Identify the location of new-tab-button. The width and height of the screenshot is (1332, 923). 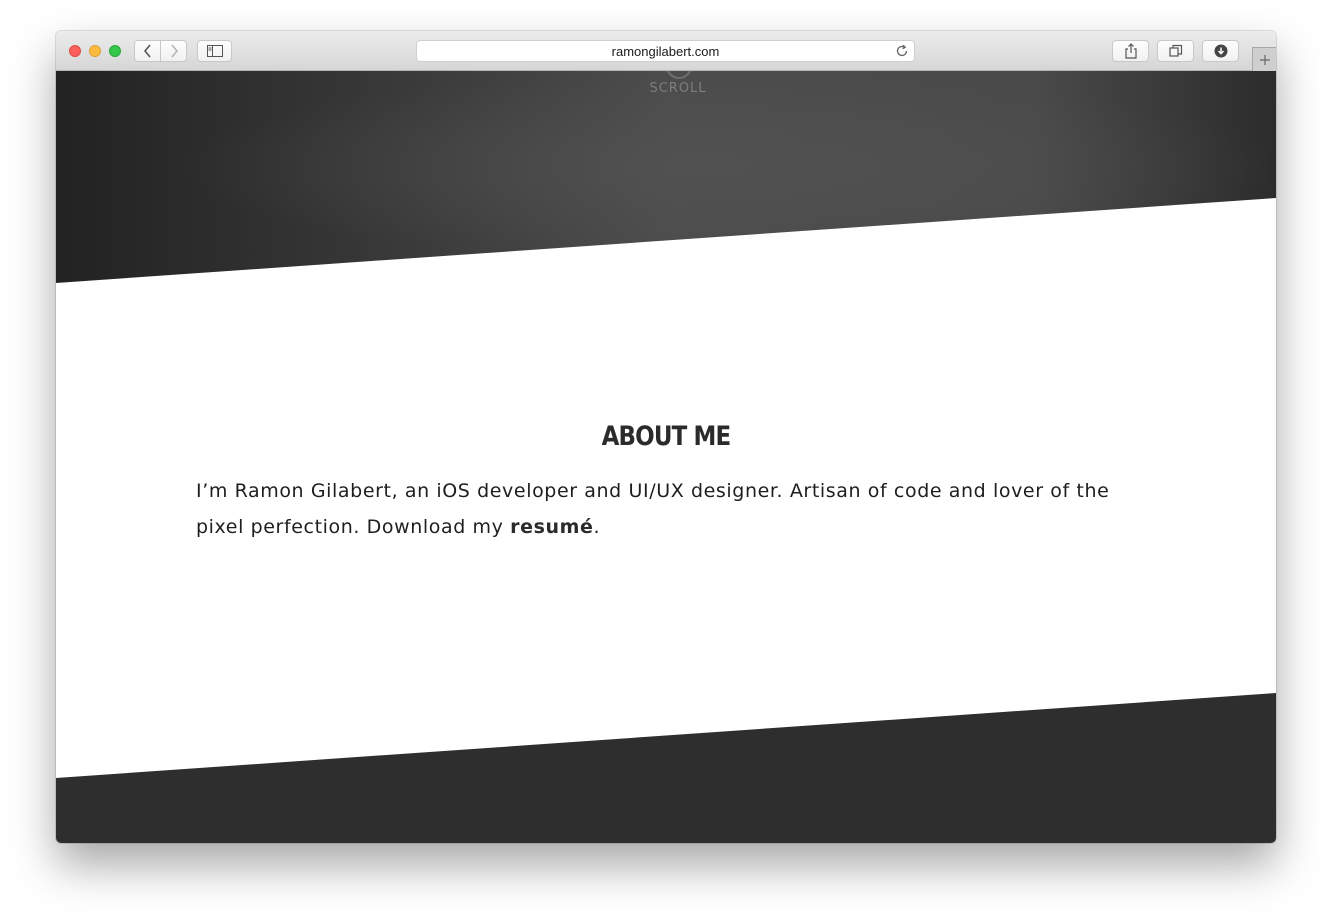
(1264, 59).